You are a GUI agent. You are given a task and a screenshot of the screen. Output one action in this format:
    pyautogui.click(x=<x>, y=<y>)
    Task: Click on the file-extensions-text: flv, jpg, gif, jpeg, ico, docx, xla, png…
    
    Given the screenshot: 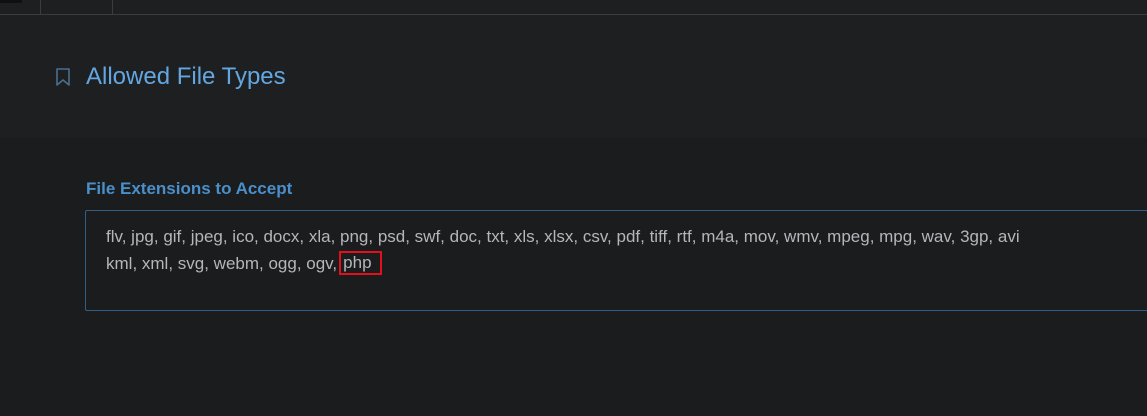 What is the action you would take?
    pyautogui.click(x=626, y=250)
    